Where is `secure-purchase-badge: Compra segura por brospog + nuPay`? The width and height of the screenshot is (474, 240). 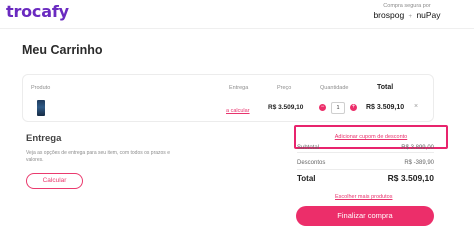 secure-purchase-badge: Compra segura por brospog + nuPay is located at coordinates (407, 11).